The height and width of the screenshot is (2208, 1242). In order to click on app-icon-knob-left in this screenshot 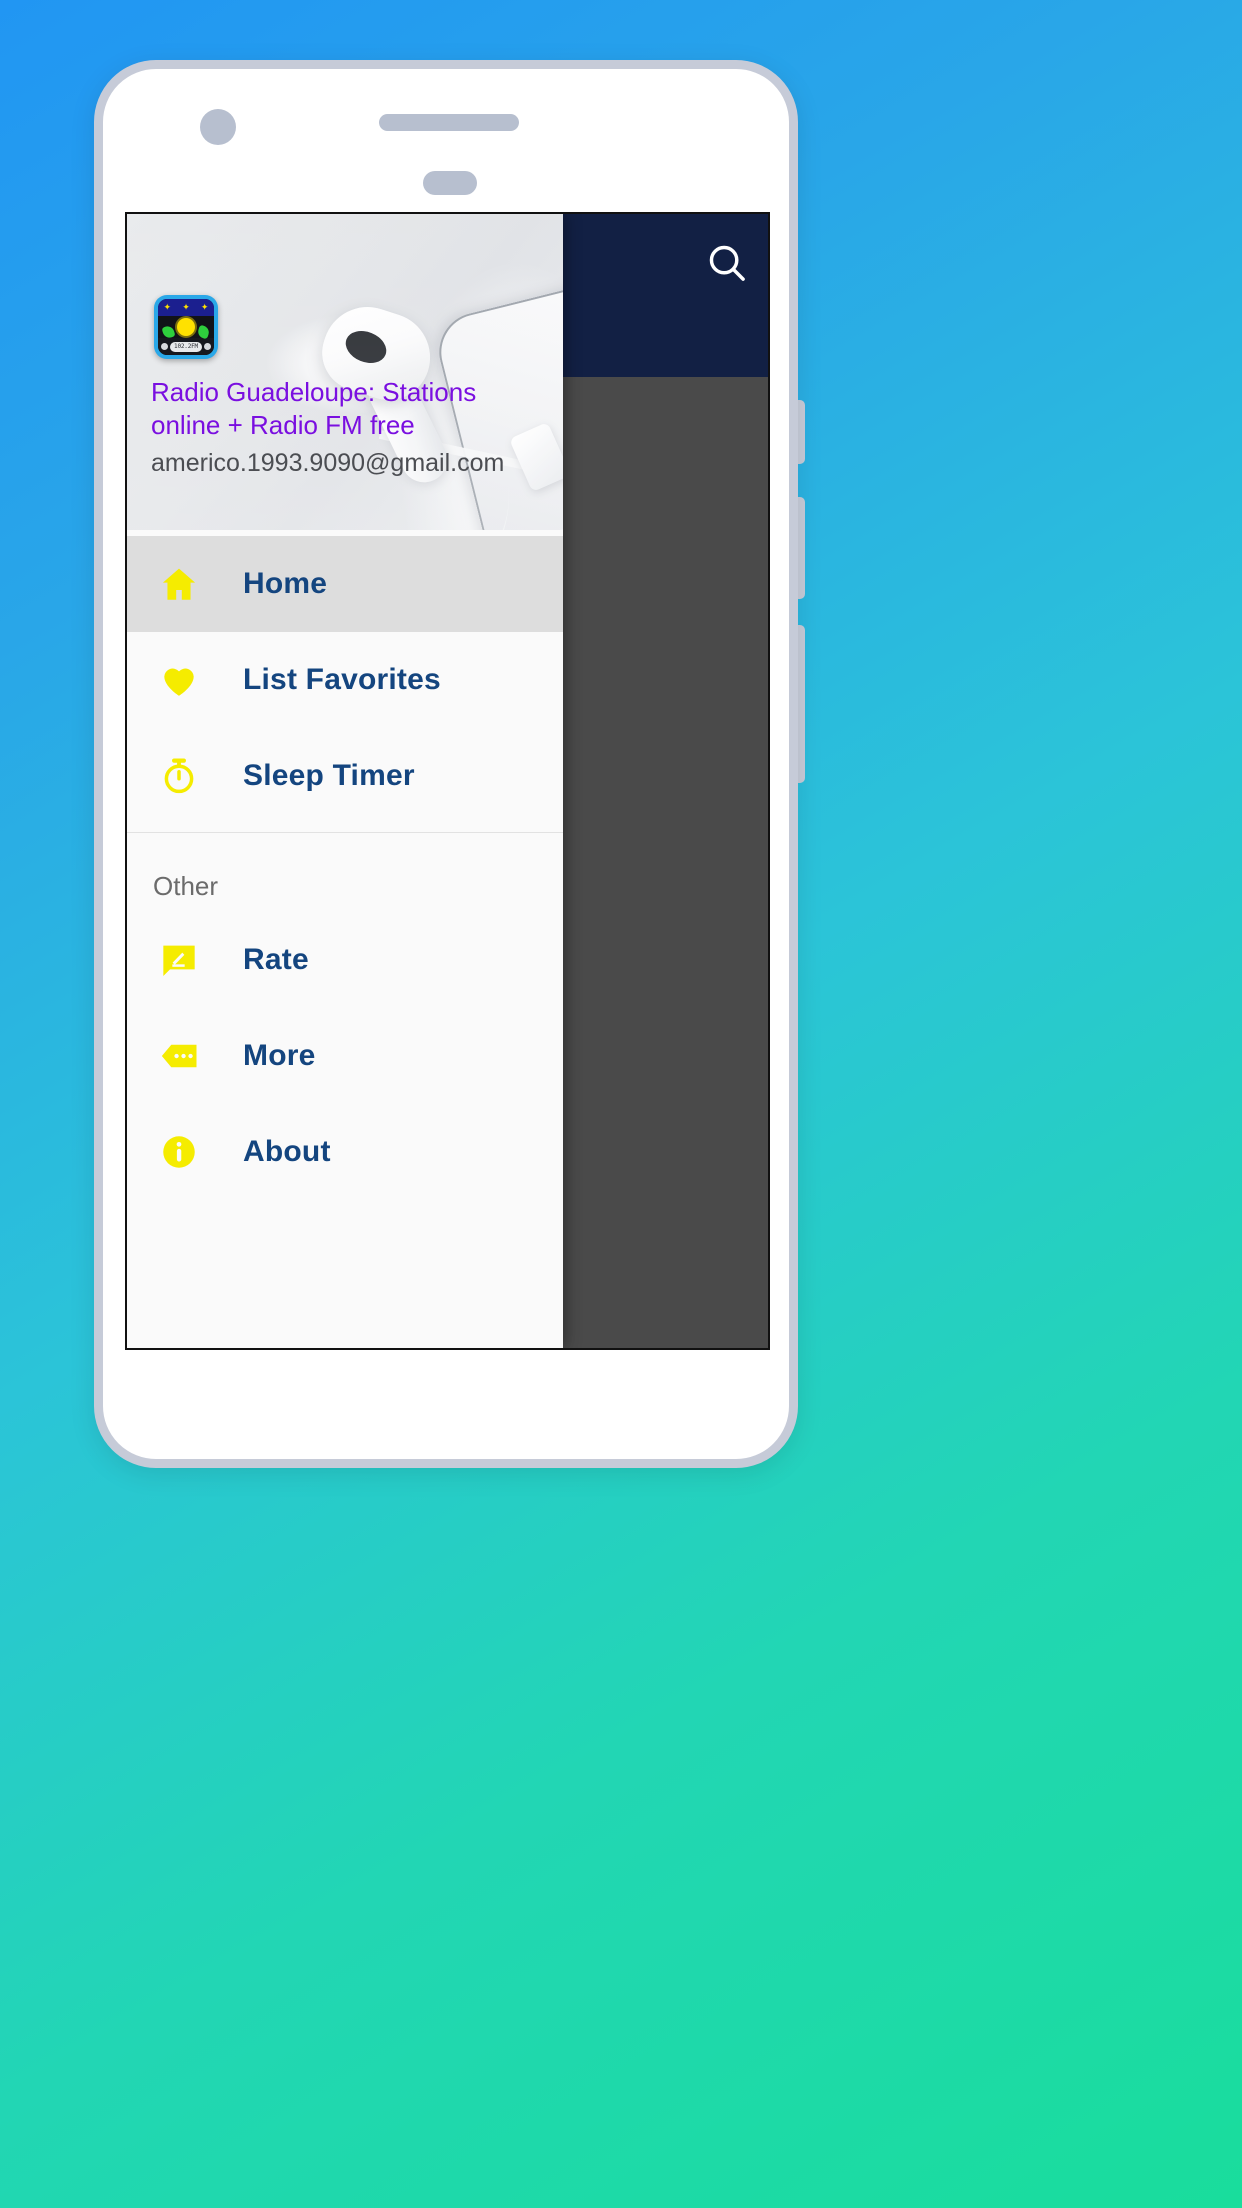, I will do `click(164, 347)`.